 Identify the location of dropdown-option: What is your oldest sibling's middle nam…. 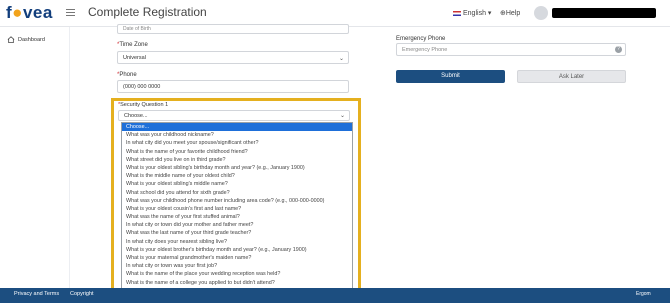
(237, 184).